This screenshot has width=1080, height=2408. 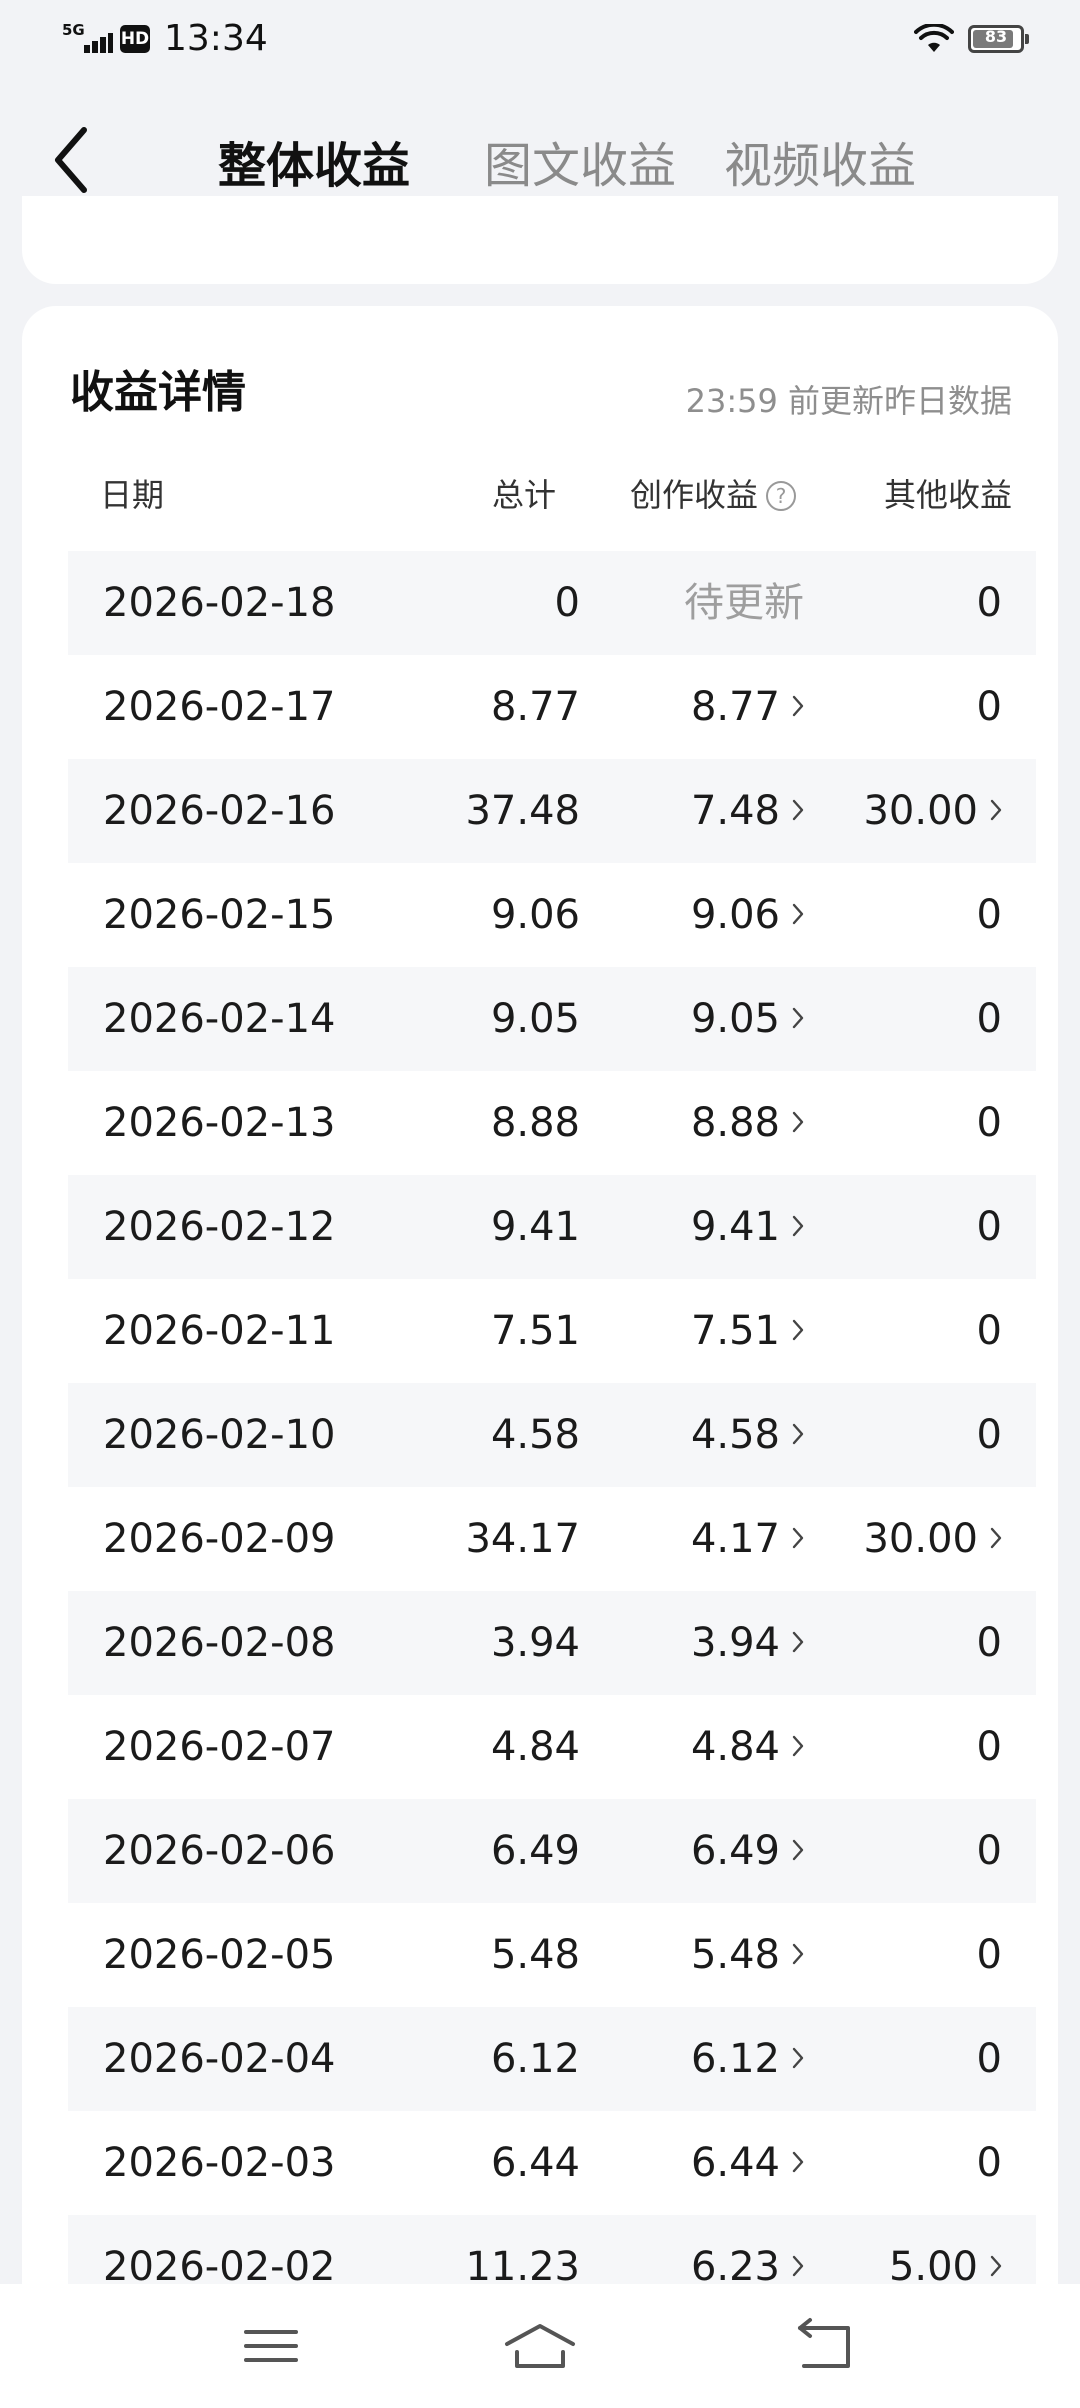 What do you see at coordinates (735, 707) in the screenshot?
I see `cell-creation-income: 8.77` at bounding box center [735, 707].